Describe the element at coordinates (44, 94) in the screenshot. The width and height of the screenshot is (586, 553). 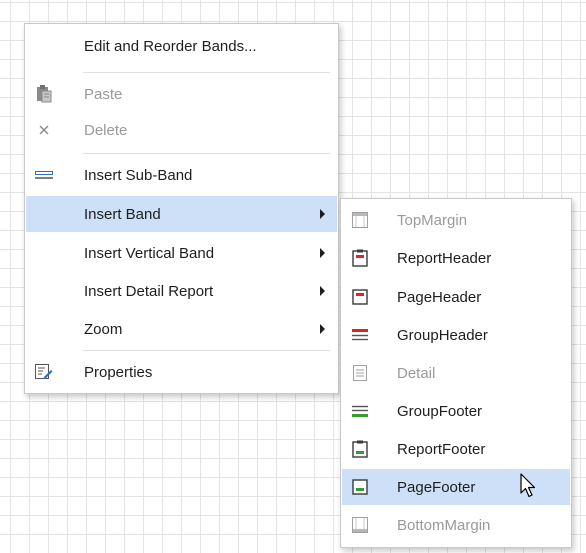
I see `paste-icon` at that location.